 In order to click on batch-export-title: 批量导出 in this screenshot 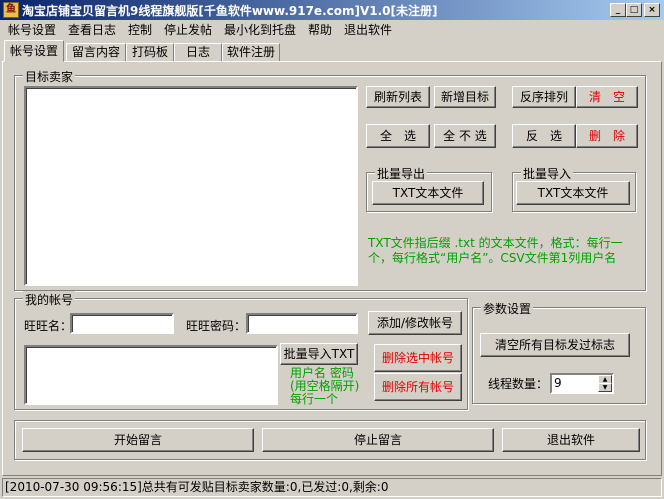, I will do `click(401, 173)`.